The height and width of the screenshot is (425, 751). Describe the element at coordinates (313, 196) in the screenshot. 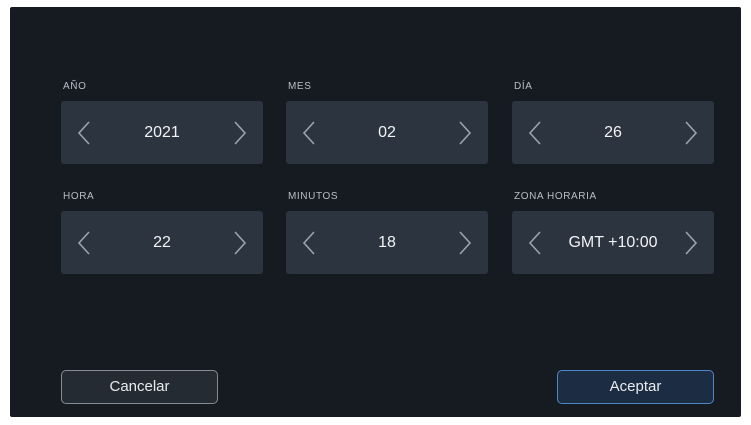

I see `minutes-label: MINUTOS` at that location.